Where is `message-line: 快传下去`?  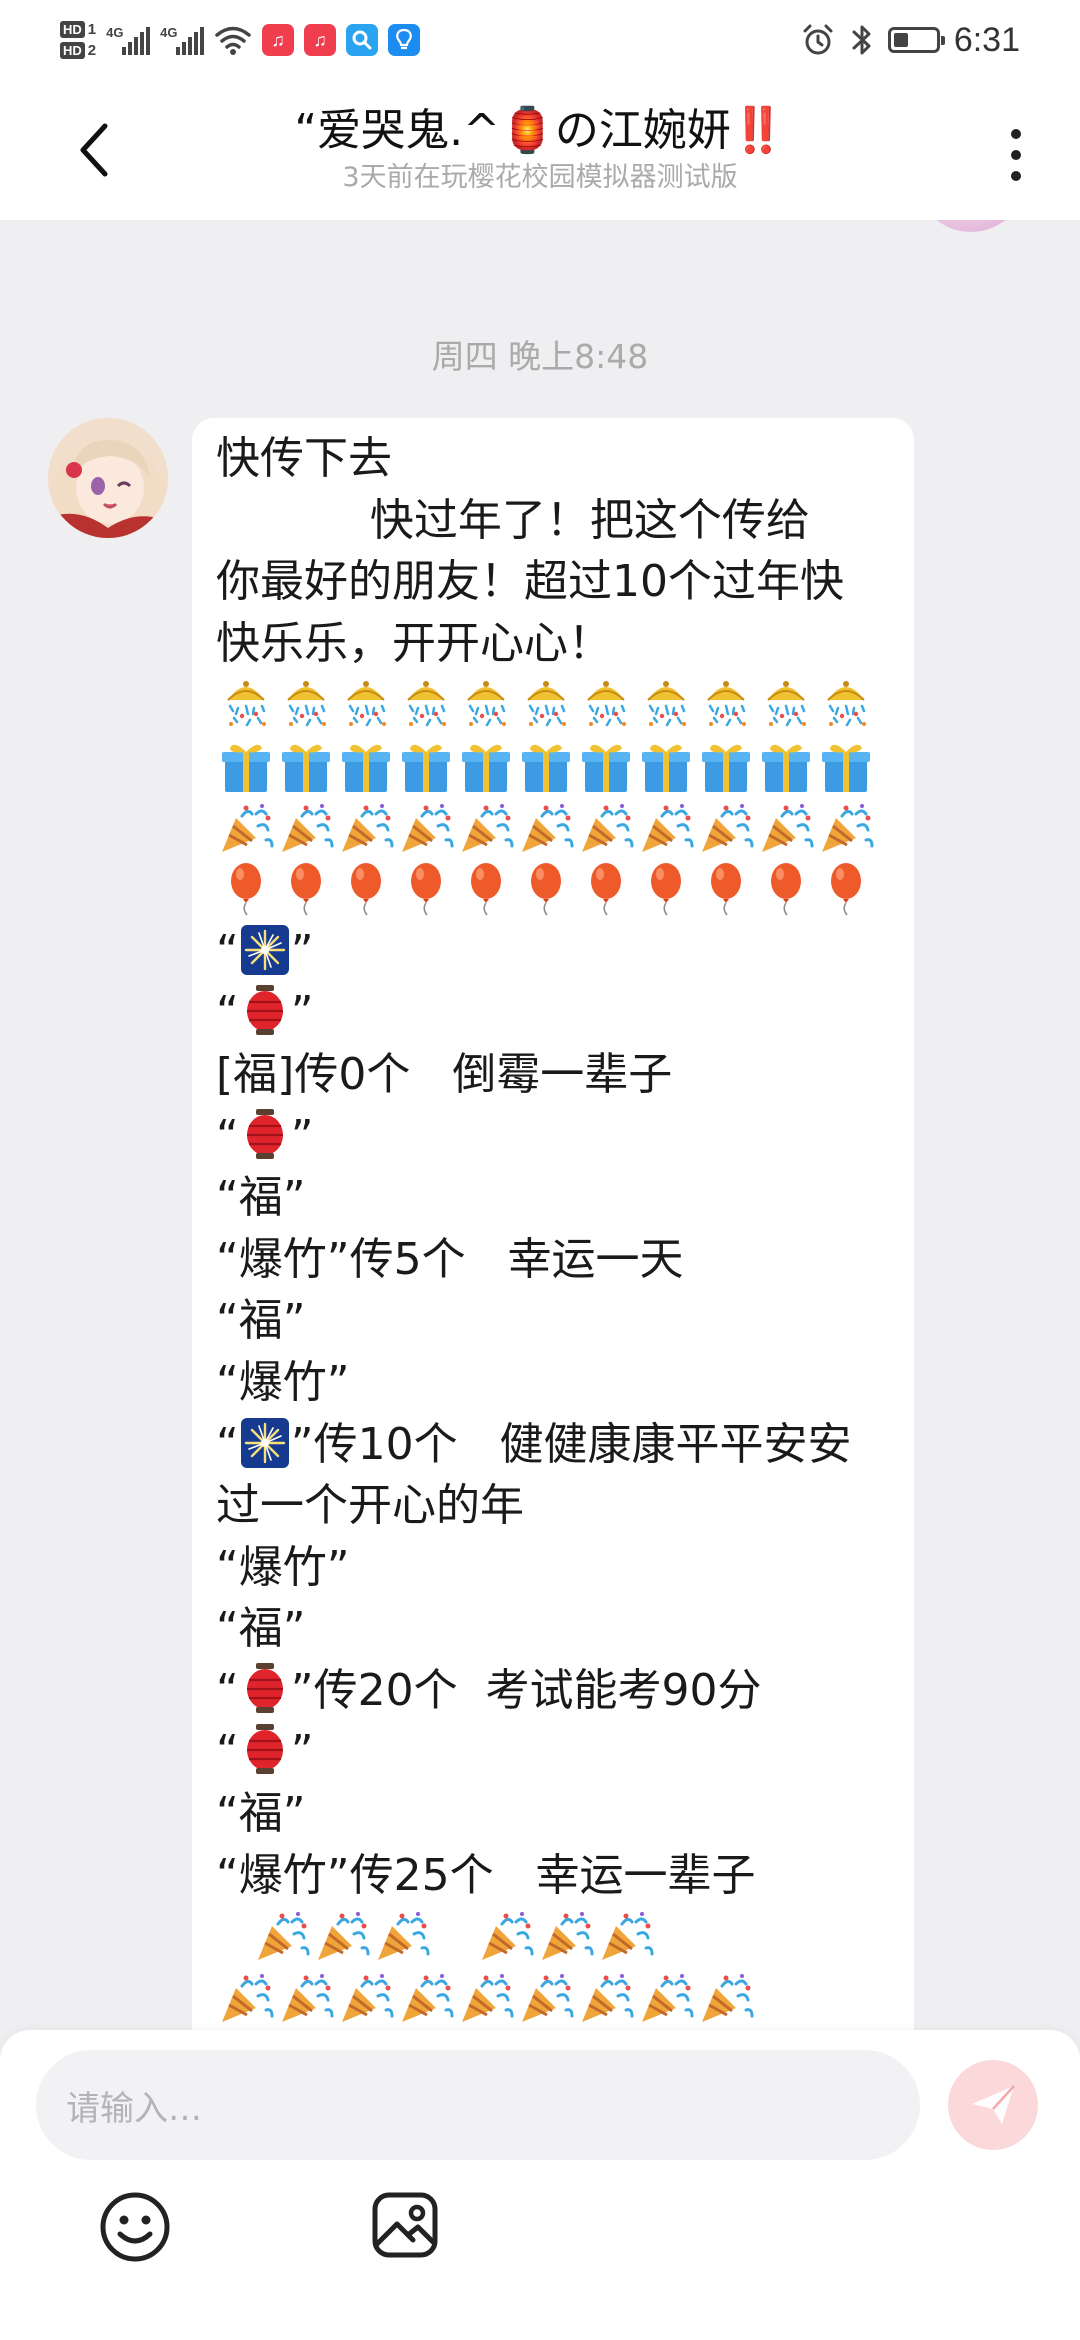 message-line: 快传下去 is located at coordinates (304, 458).